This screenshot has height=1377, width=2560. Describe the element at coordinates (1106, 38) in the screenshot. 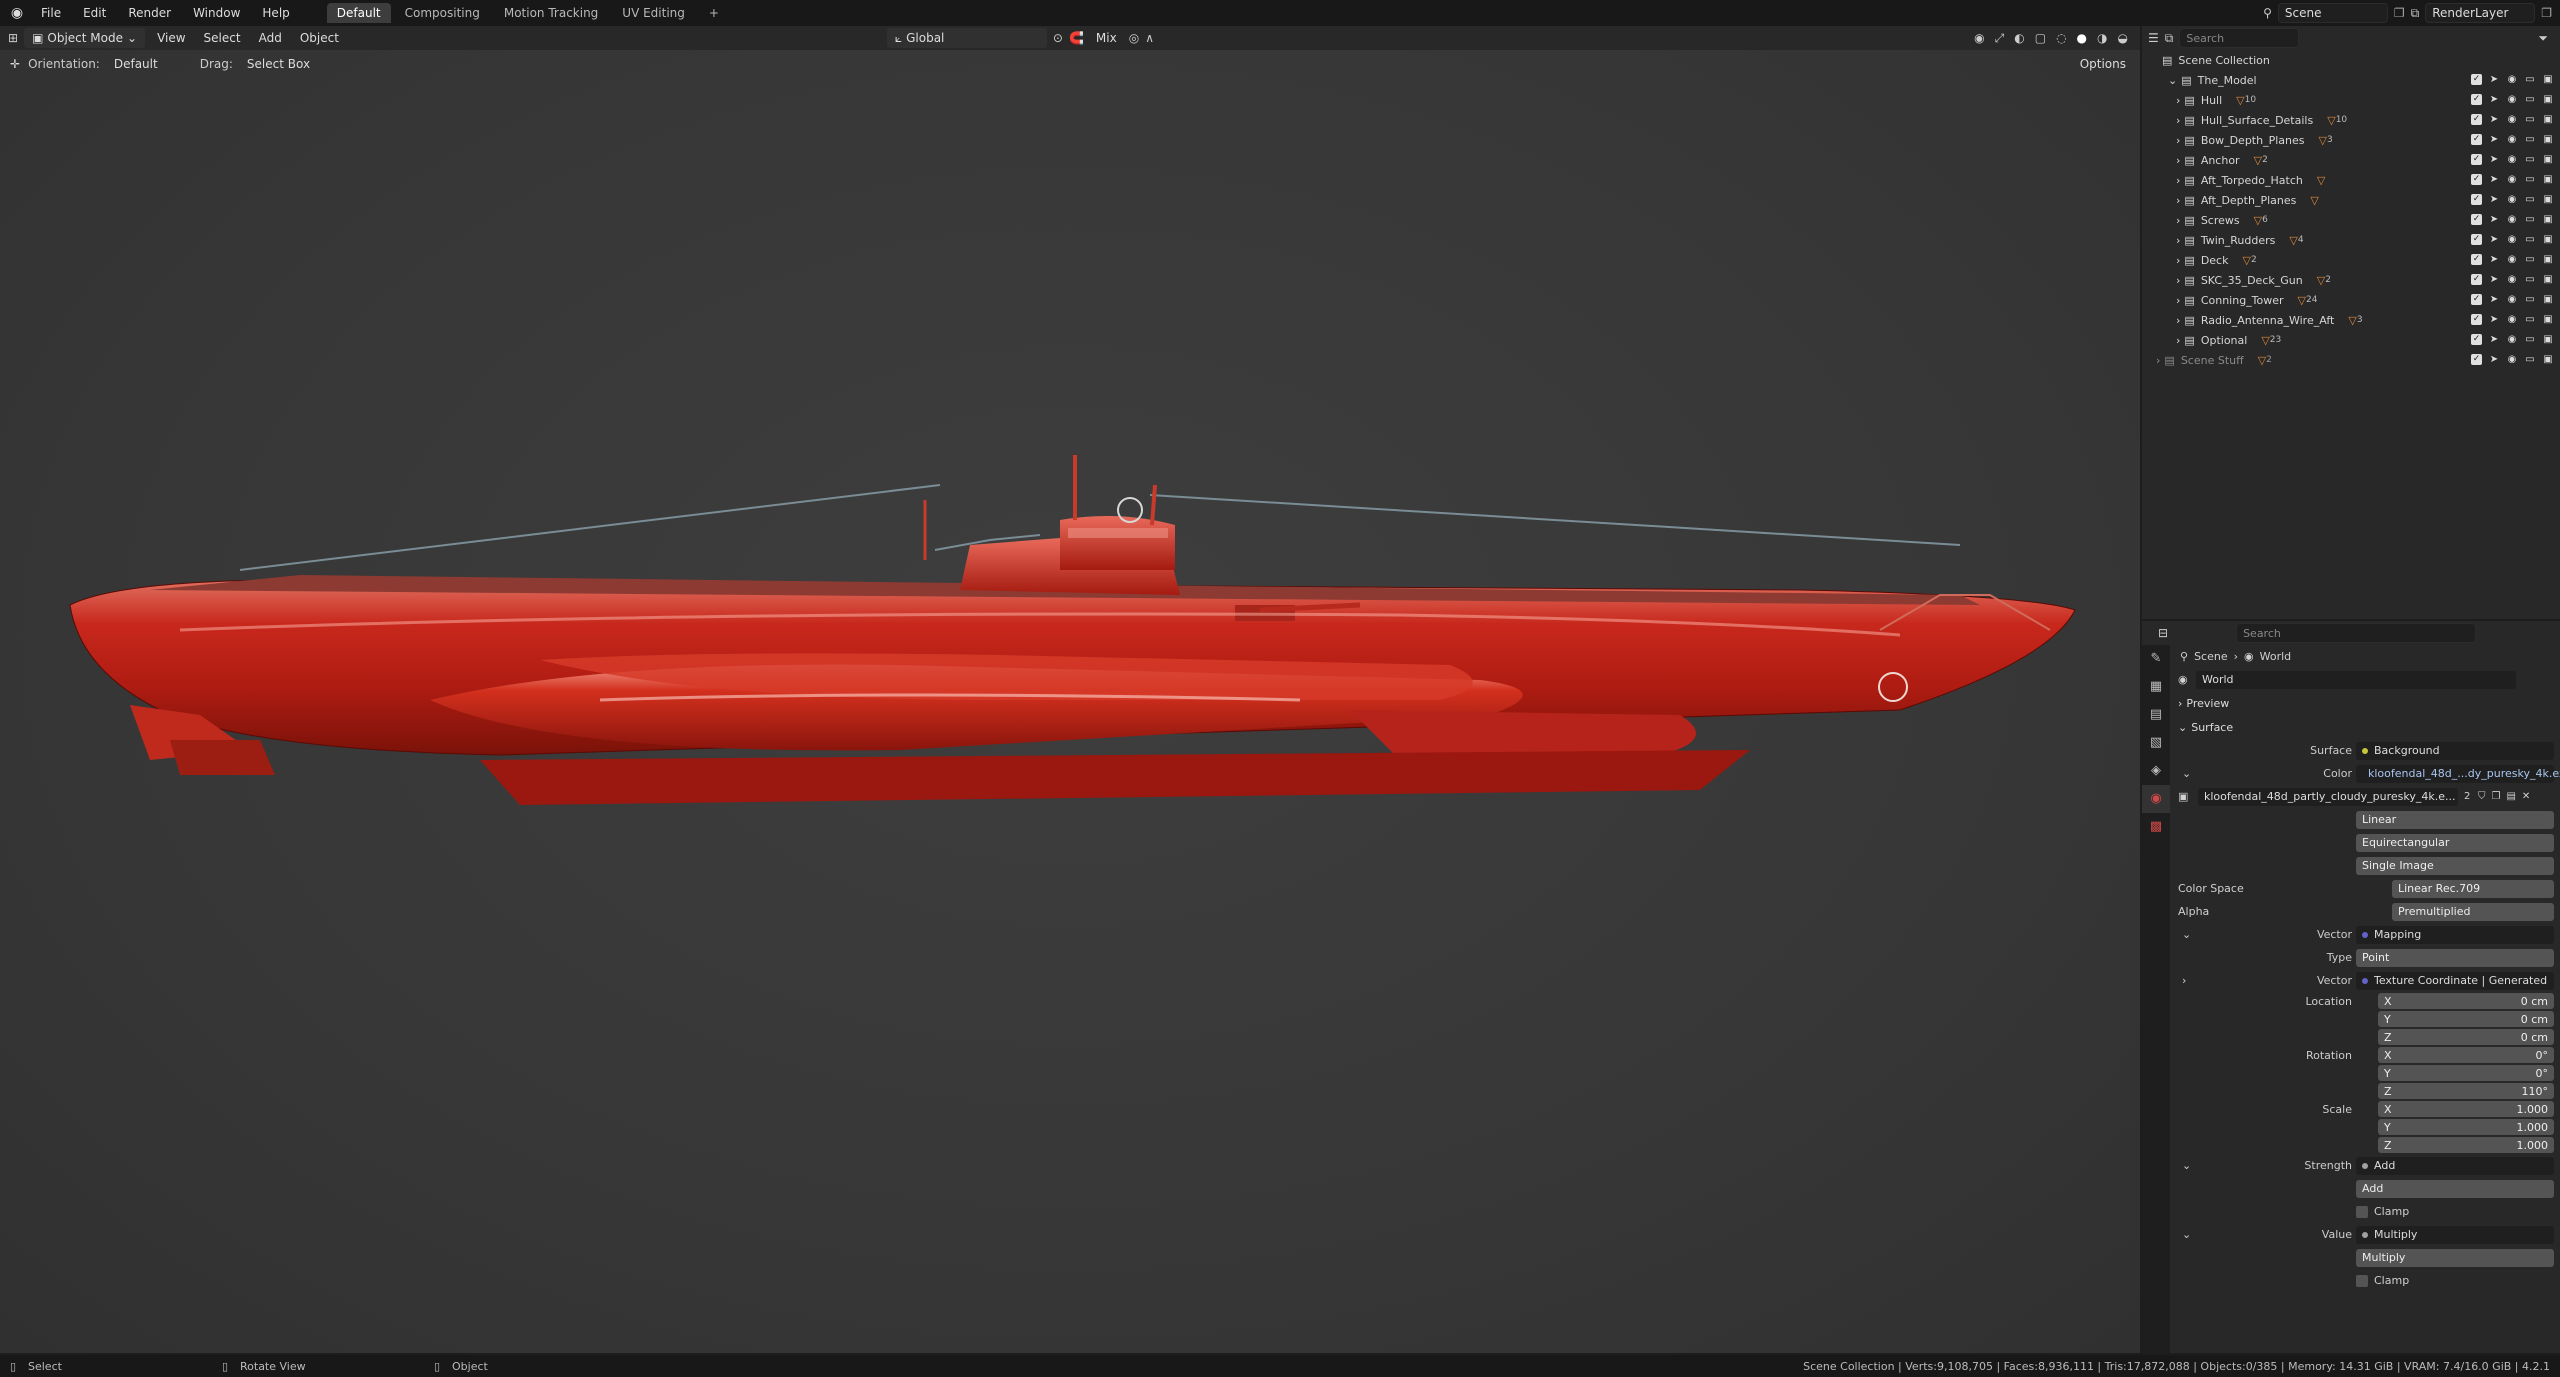

I see `snap-mix-dropdown: Mix` at that location.